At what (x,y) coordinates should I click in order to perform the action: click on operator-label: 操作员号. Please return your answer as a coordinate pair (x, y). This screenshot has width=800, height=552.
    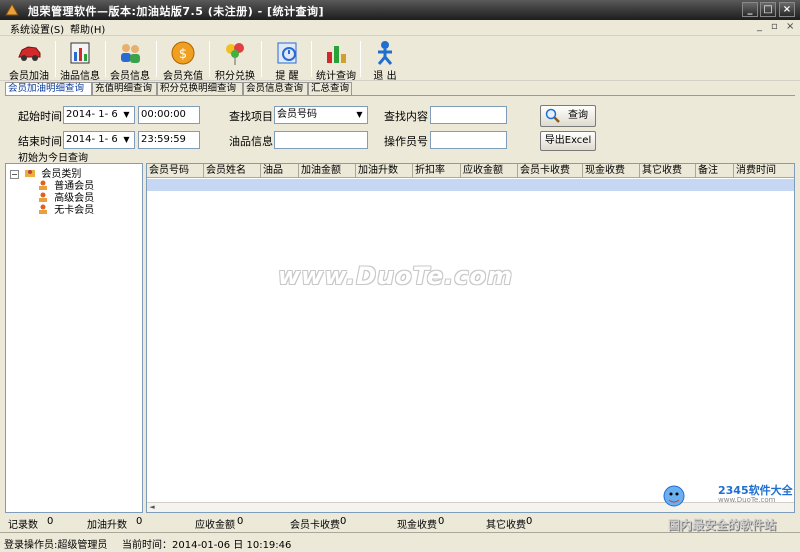
    Looking at the image, I should click on (406, 141).